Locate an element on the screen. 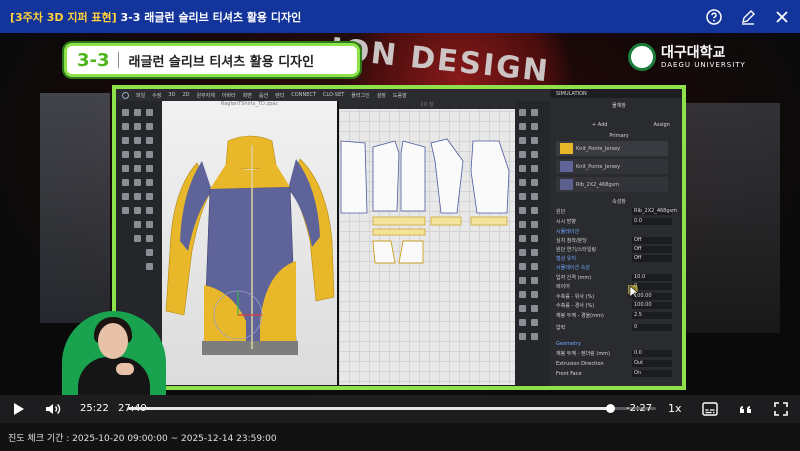 This screenshot has width=800, height=451. primary-text: Primary is located at coordinates (619, 135).